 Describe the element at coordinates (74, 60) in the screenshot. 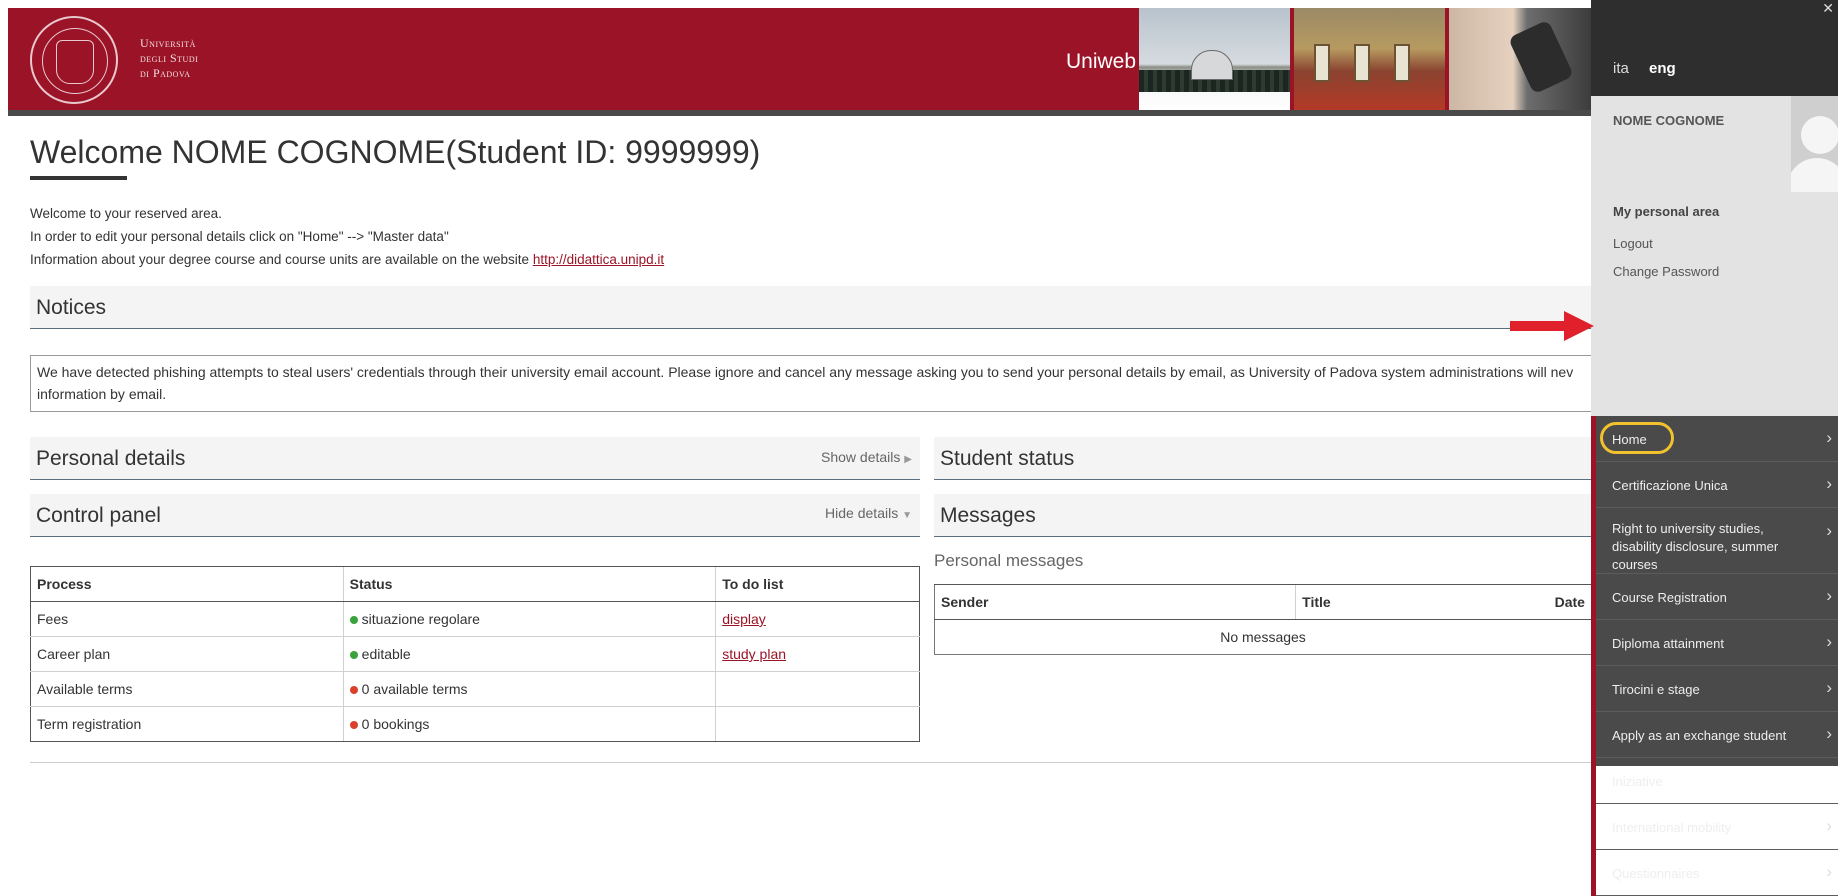

I see `university-seal-logo` at that location.